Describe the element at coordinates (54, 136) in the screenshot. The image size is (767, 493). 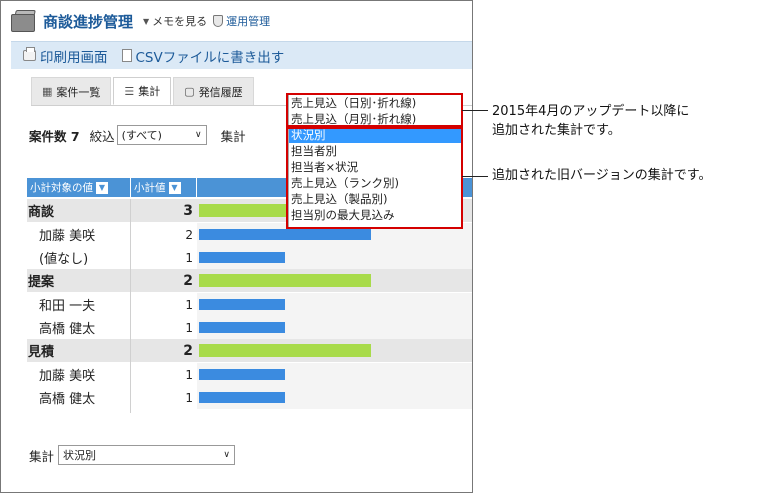
I see `case-count: 案件数 7` at that location.